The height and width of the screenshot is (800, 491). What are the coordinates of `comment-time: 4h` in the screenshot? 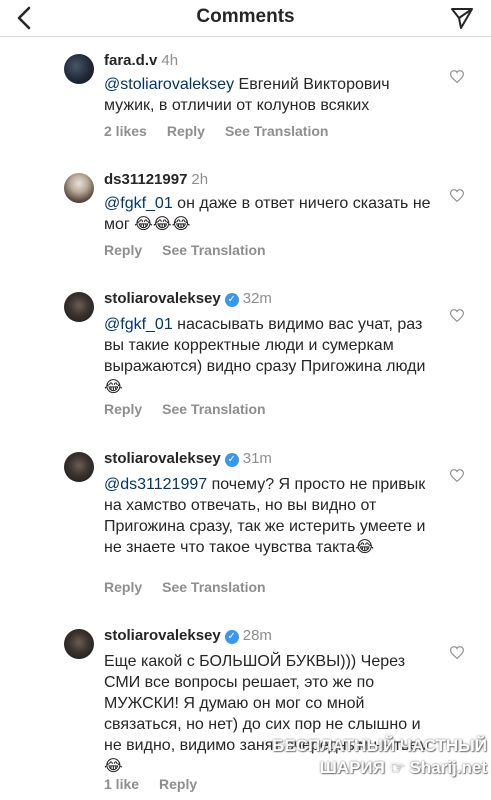 It's located at (170, 60).